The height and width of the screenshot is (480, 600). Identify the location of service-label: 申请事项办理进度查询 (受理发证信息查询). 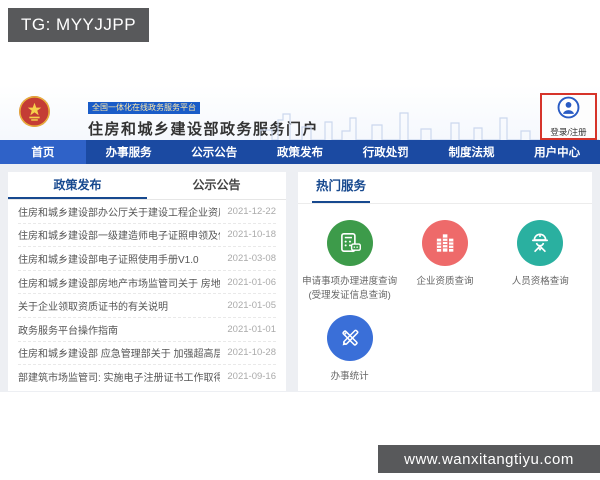
(350, 288).